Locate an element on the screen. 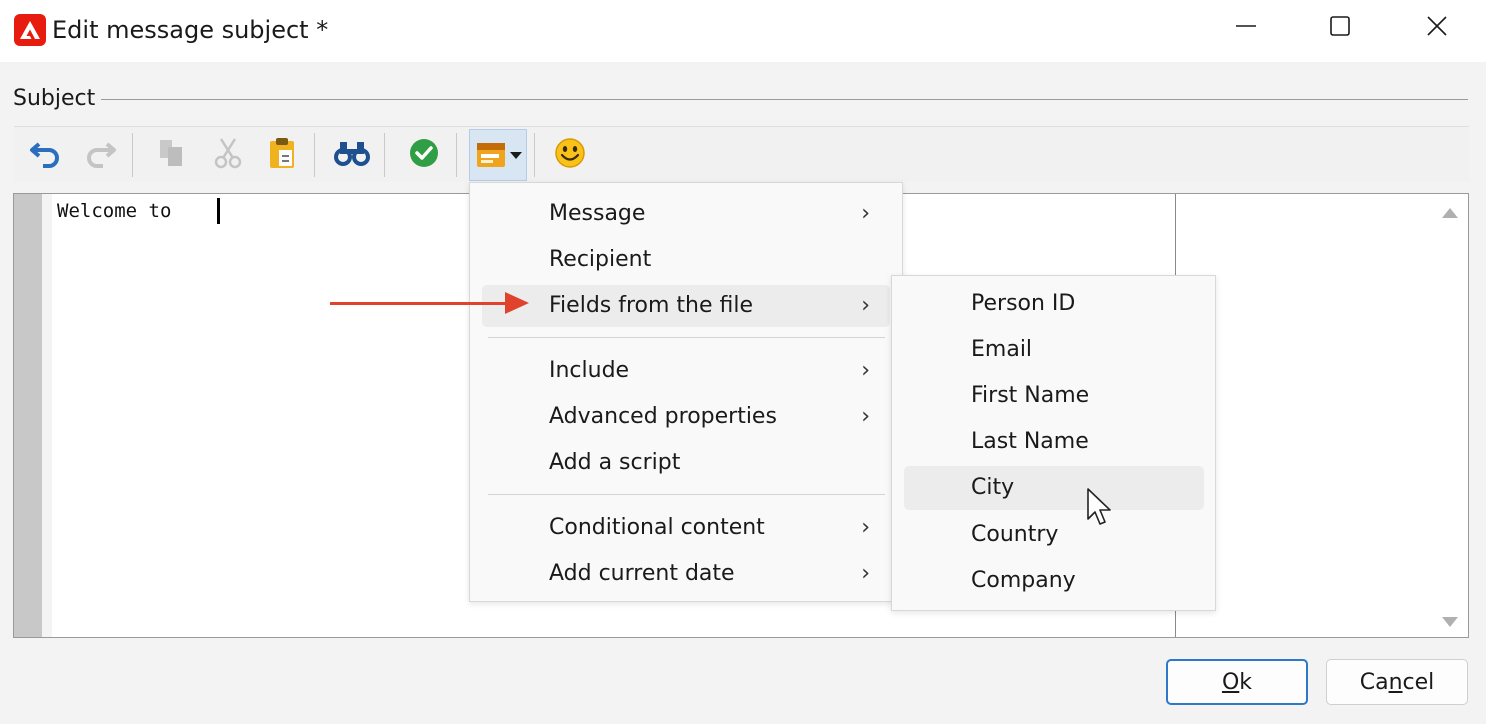 Image resolution: width=1486 pixels, height=724 pixels. copy-button is located at coordinates (172, 155).